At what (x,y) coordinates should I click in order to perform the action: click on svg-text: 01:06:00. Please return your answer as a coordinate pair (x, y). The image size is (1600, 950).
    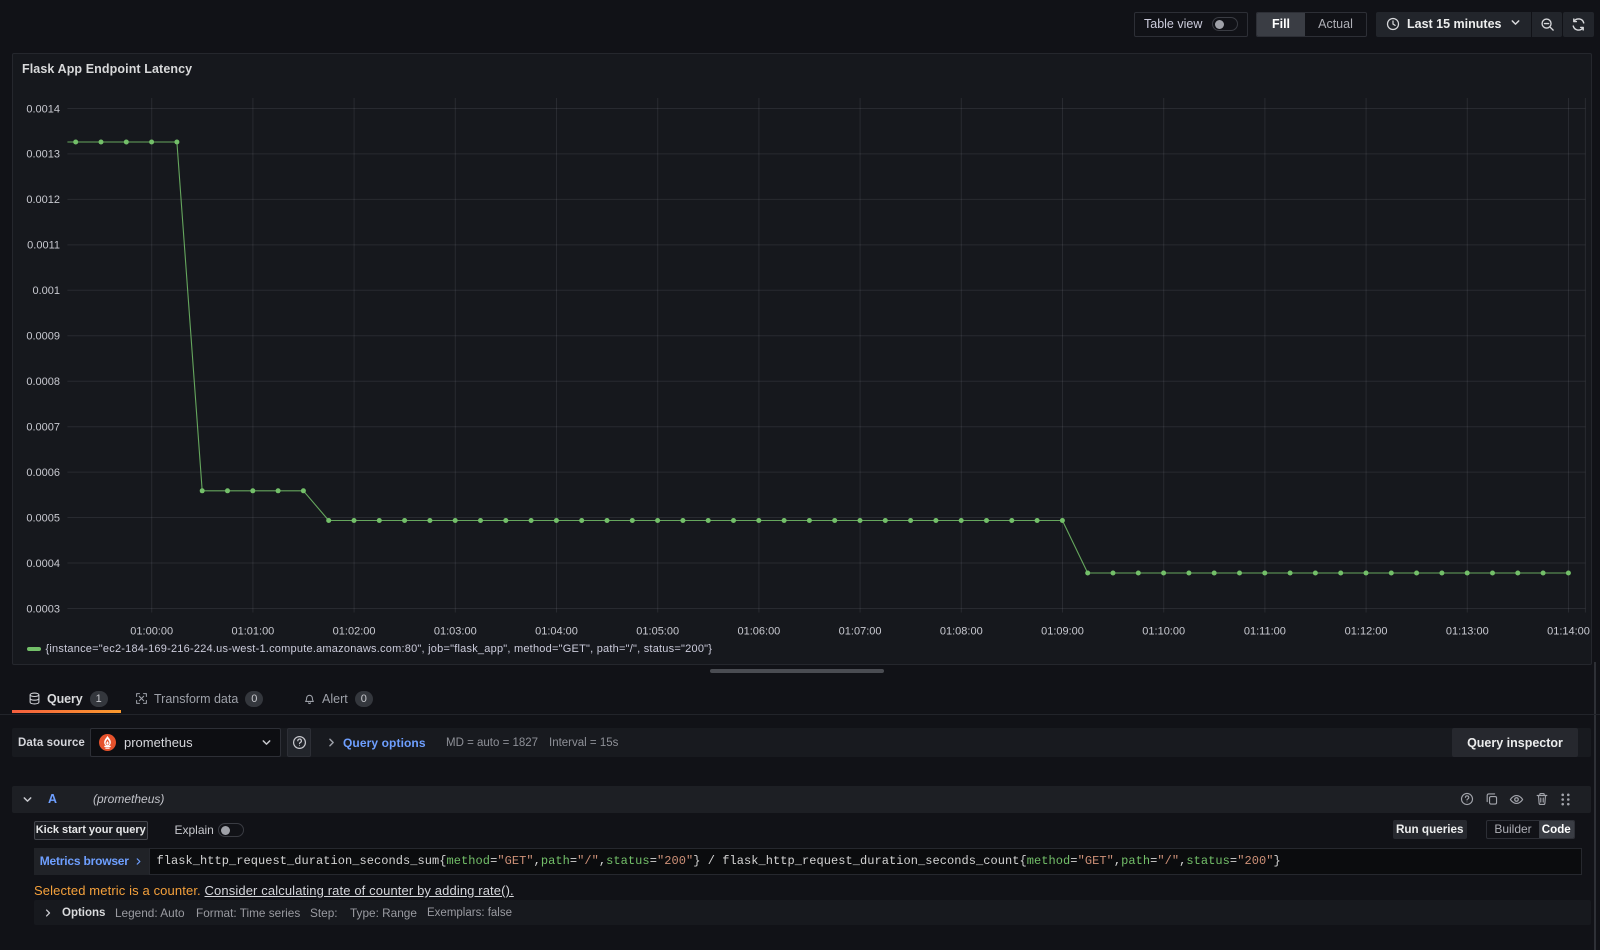
    Looking at the image, I should click on (758, 631).